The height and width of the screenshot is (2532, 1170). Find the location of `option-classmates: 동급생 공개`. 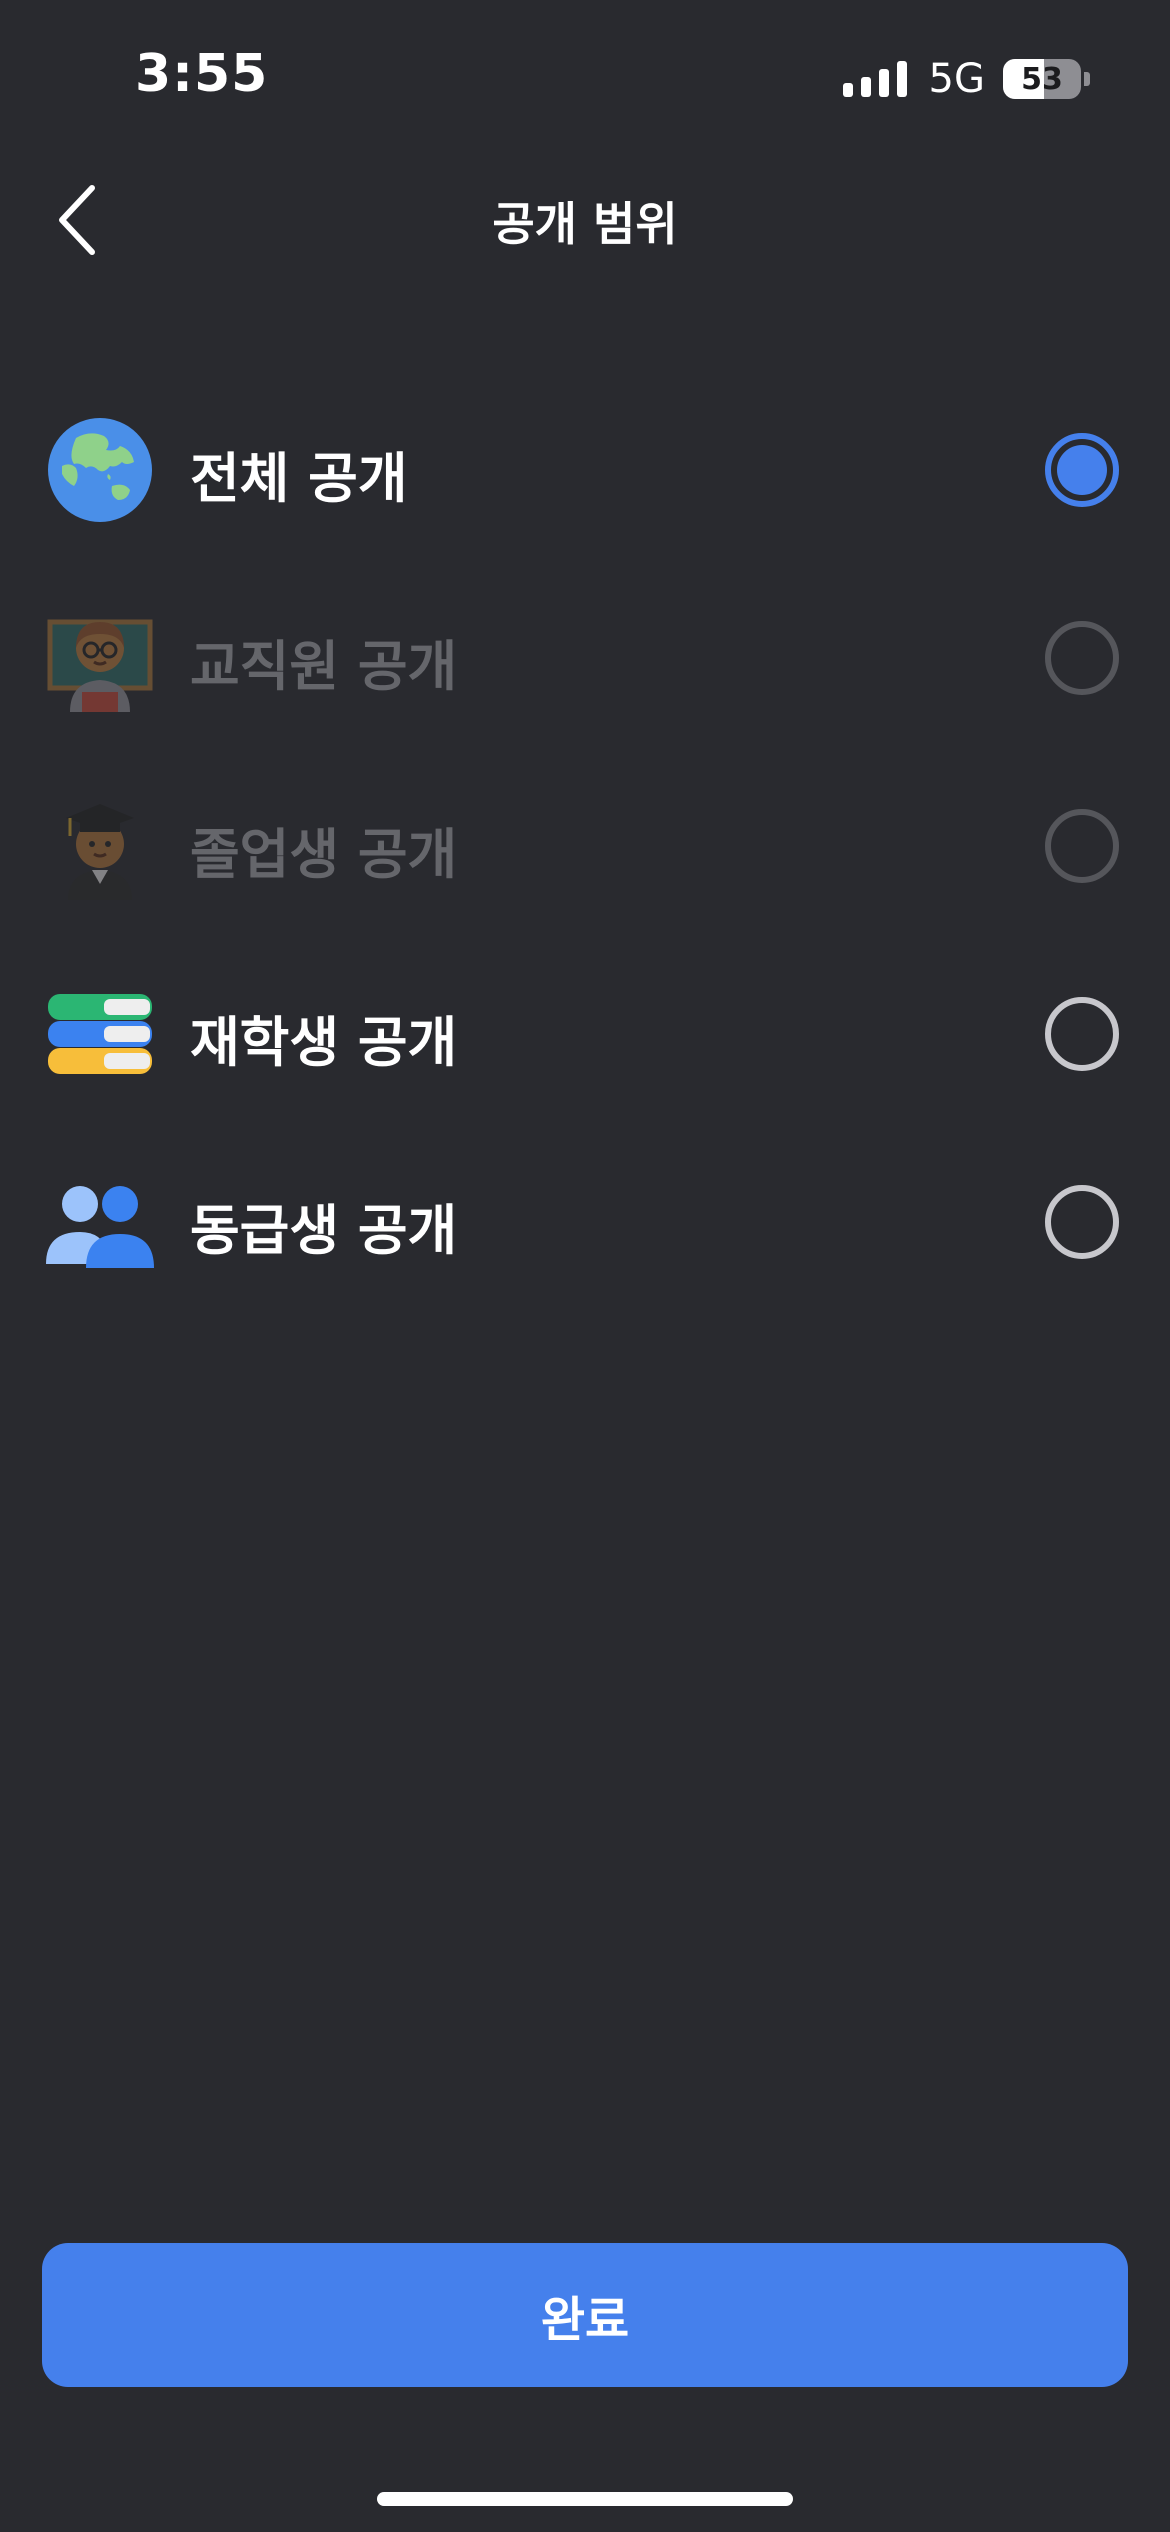

option-classmates: 동급생 공개 is located at coordinates (585, 1222).